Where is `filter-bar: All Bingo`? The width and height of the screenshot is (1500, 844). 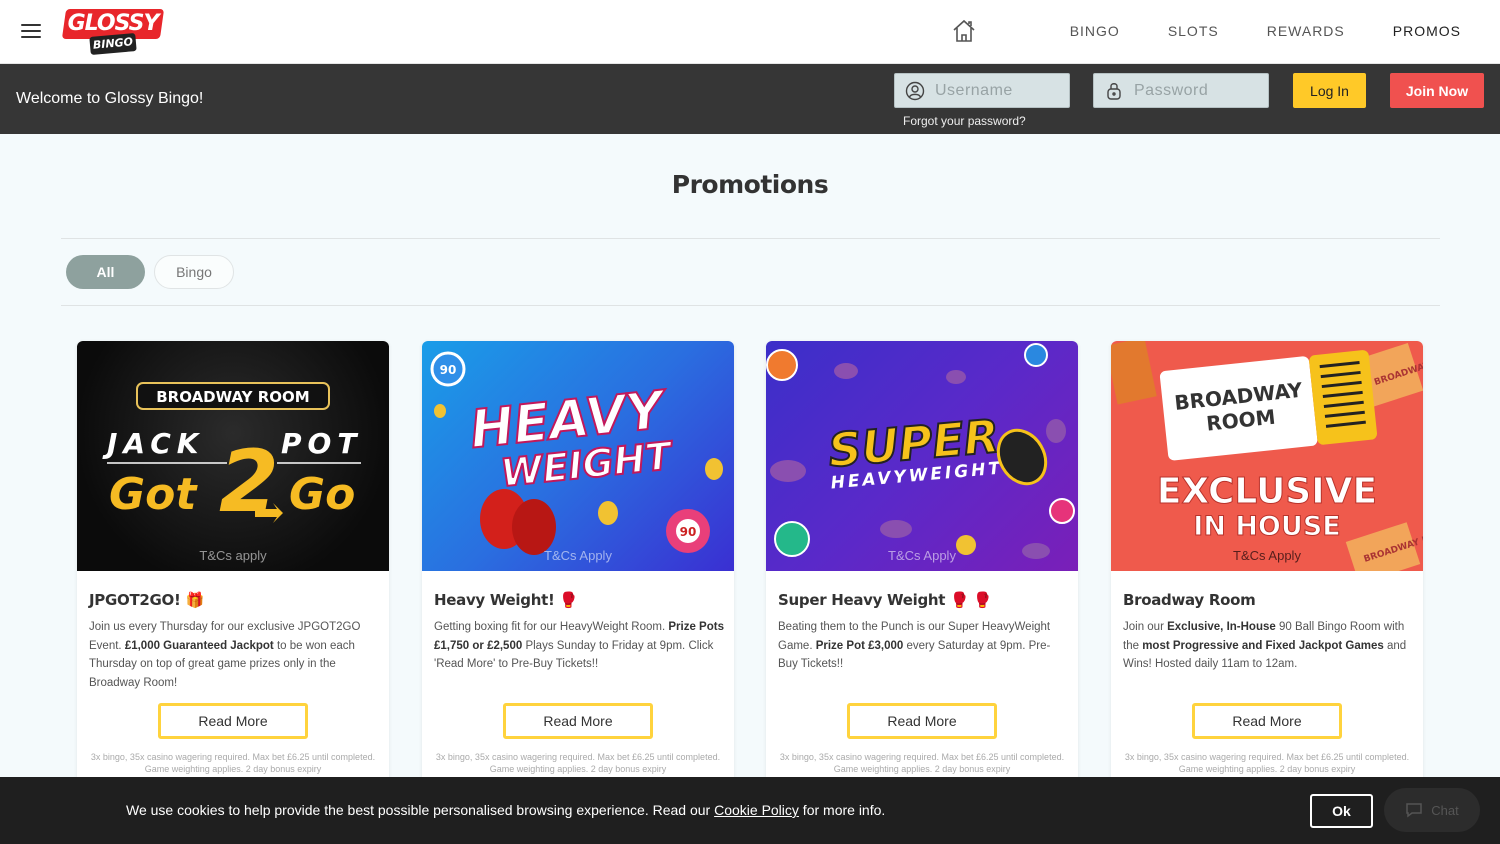
filter-bar: All Bingo is located at coordinates (150, 272).